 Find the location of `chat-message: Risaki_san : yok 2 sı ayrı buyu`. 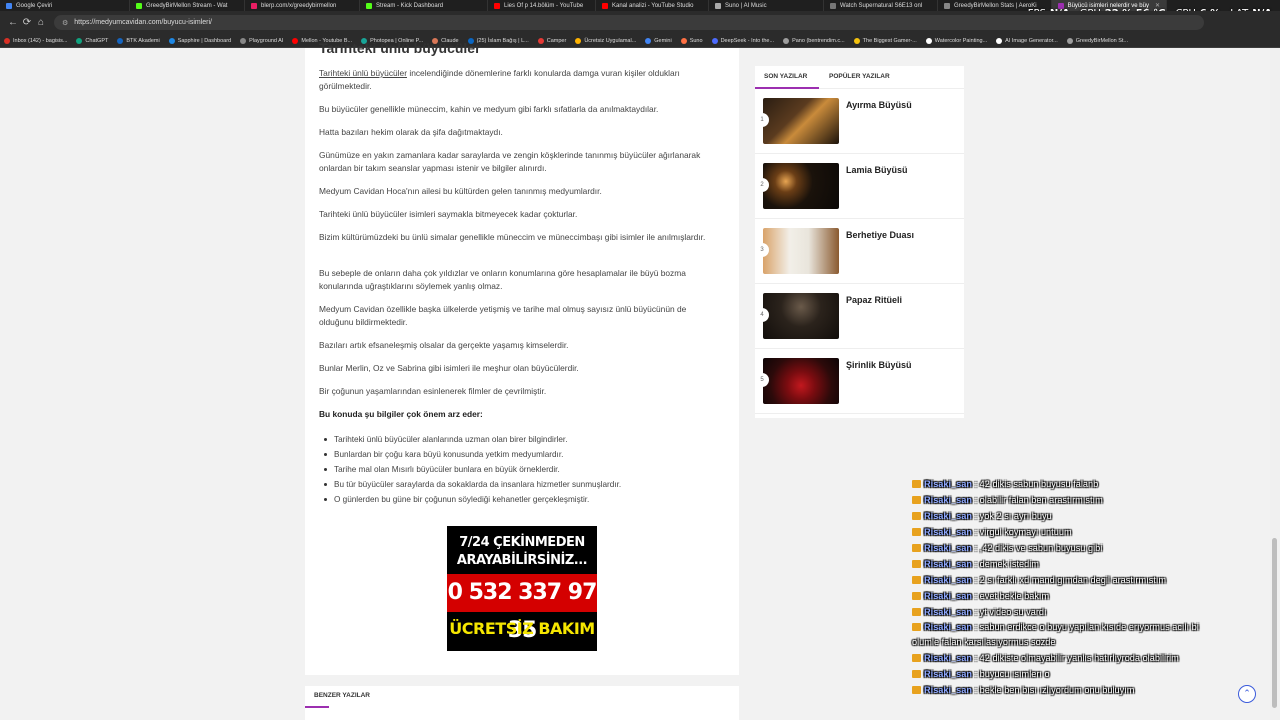

chat-message: Risaki_san : yok 2 sı ayrı buyu is located at coordinates (1067, 516).